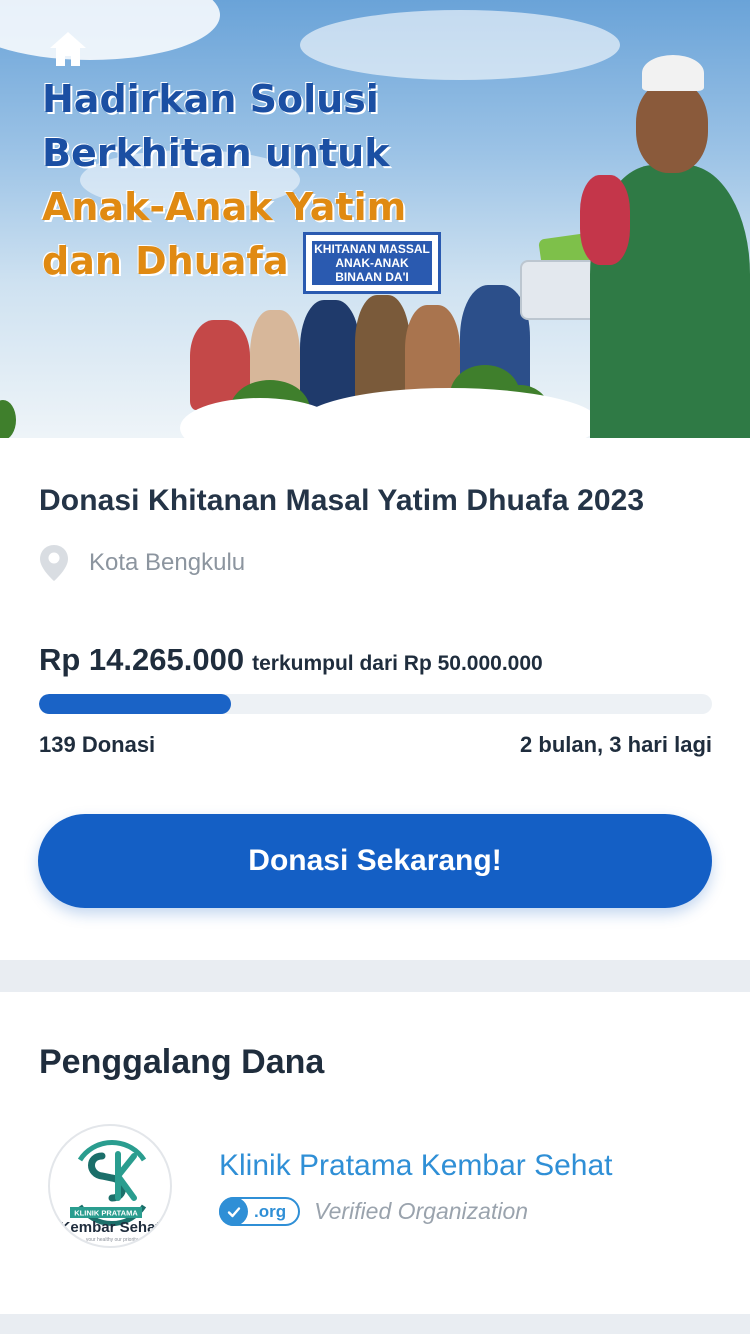  I want to click on campaign-title: Donasi Khitanan Masal Yatim Dhuafa 2023, so click(342, 500).